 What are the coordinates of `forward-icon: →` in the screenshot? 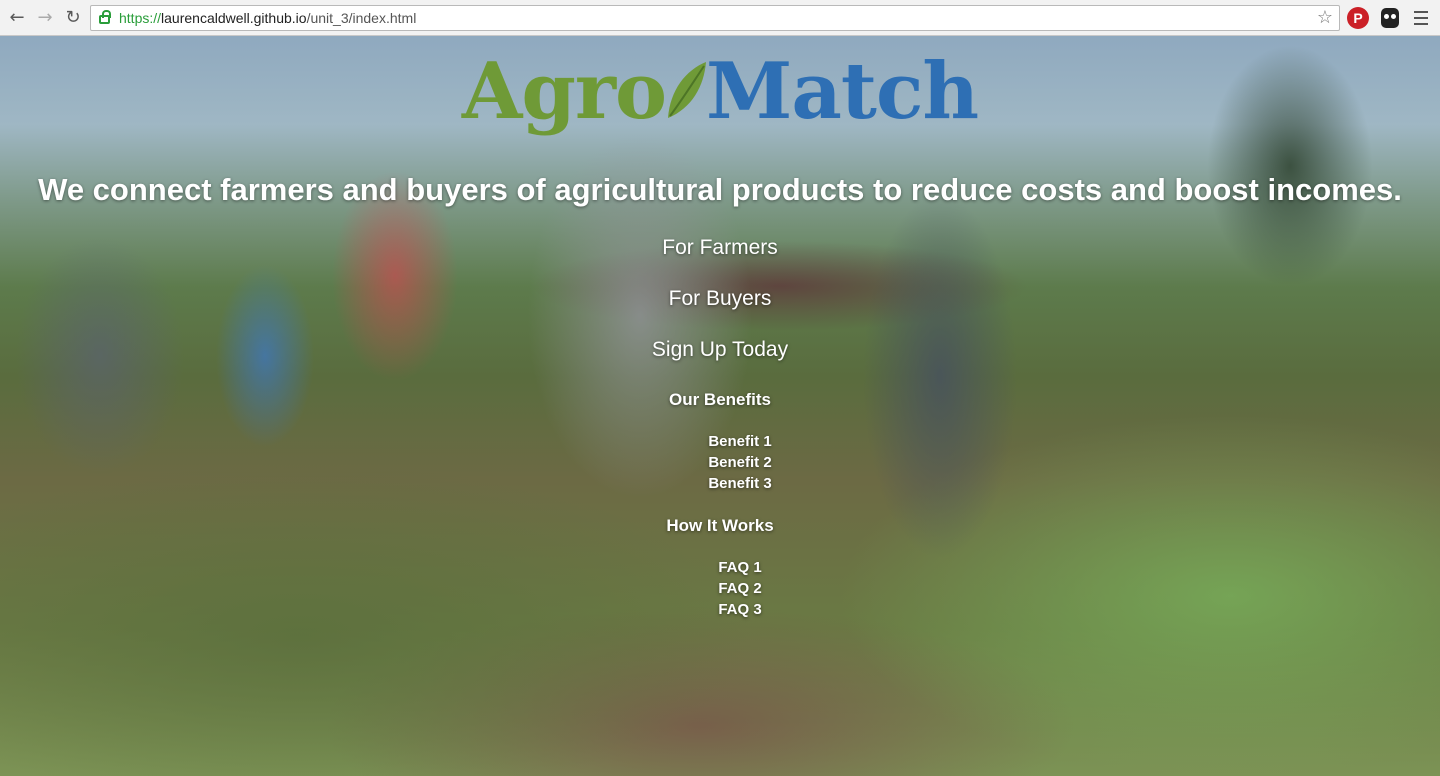 It's located at (45, 18).